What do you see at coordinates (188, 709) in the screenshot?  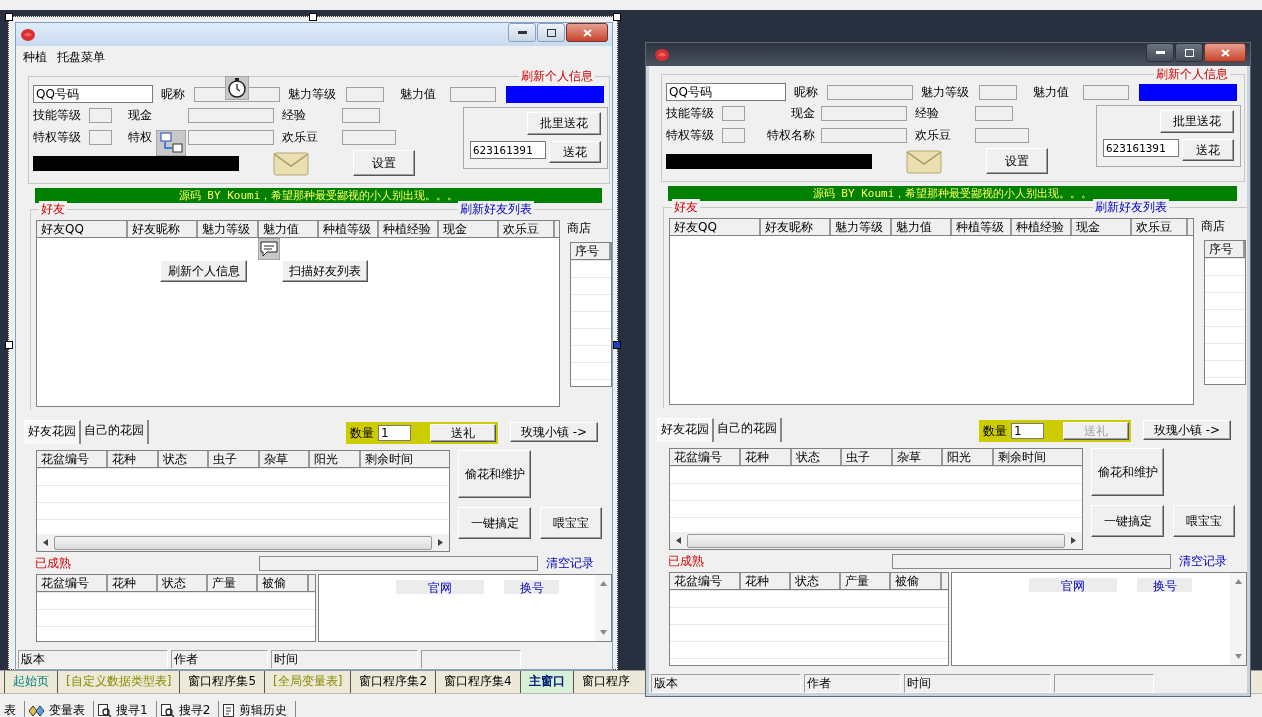 I see `tool-tab: 搜寻2` at bounding box center [188, 709].